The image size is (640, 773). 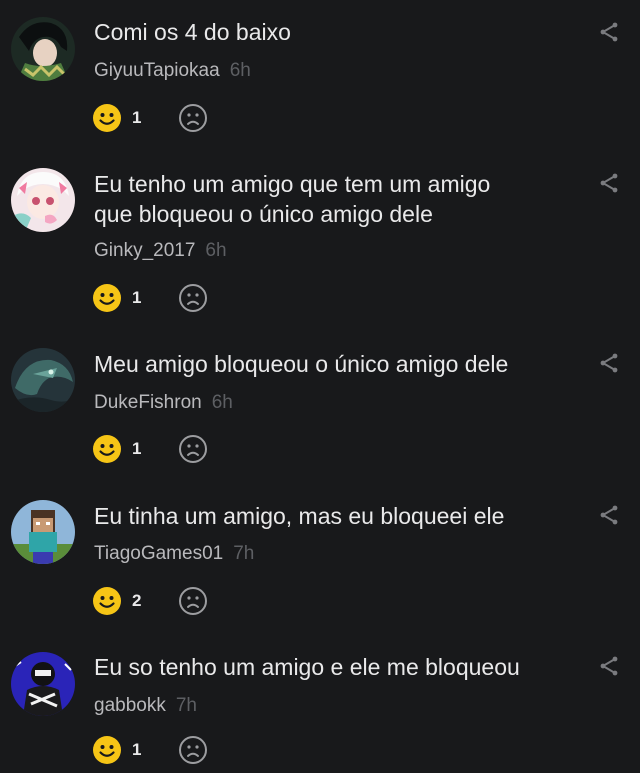 What do you see at coordinates (137, 600) in the screenshot?
I see `happy-count: 2` at bounding box center [137, 600].